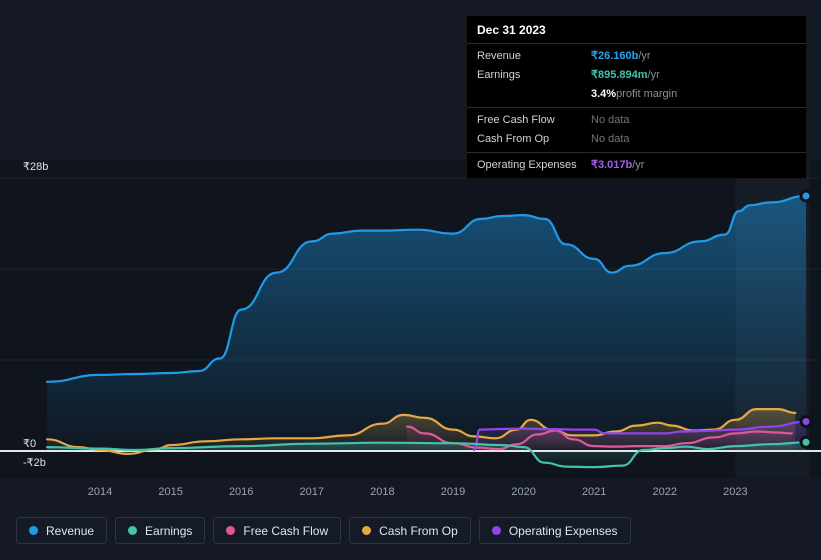 This screenshot has width=821, height=560. I want to click on profit-margin-text: profit margin, so click(647, 94).